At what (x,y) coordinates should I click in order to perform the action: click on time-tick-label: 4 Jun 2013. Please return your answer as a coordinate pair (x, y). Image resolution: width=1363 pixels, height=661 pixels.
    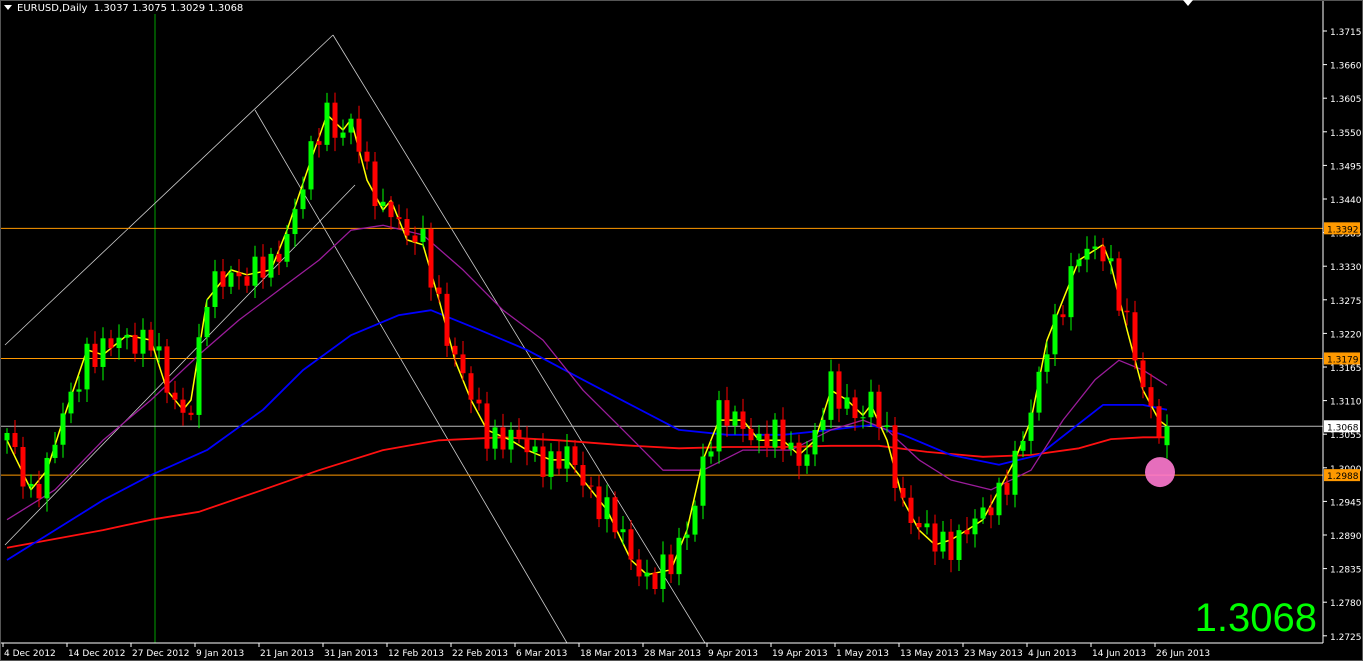
    Looking at the image, I should click on (1052, 654).